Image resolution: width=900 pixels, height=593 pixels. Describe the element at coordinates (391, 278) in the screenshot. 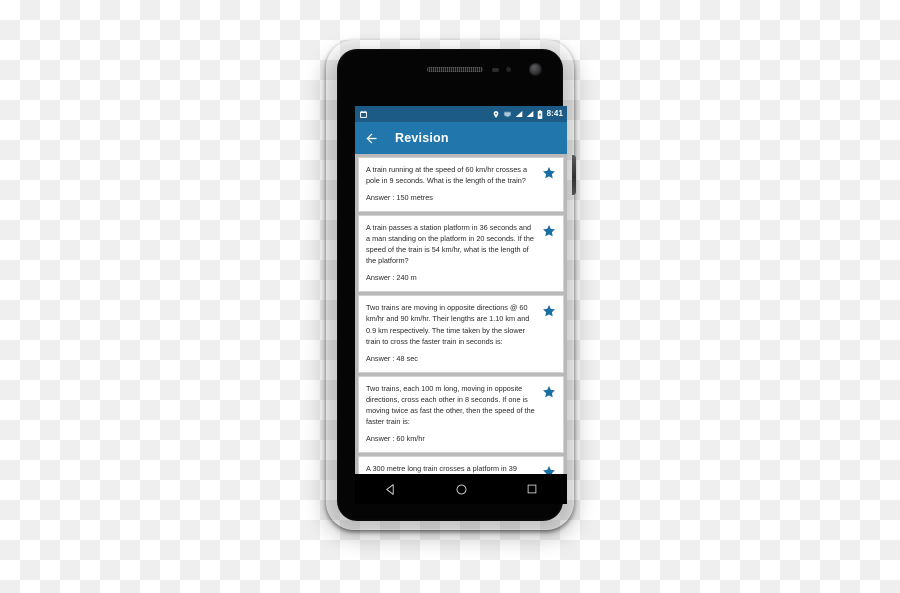

I see `answer-text: Answer : 240 m` at that location.